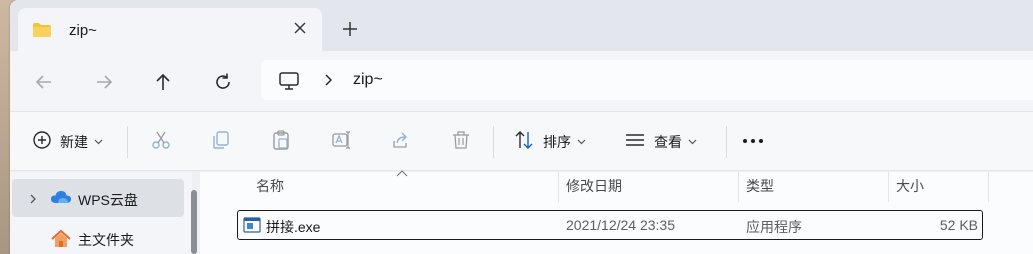 Image resolution: width=1033 pixels, height=254 pixels. What do you see at coordinates (647, 80) in the screenshot?
I see `address-bar: zip~` at bounding box center [647, 80].